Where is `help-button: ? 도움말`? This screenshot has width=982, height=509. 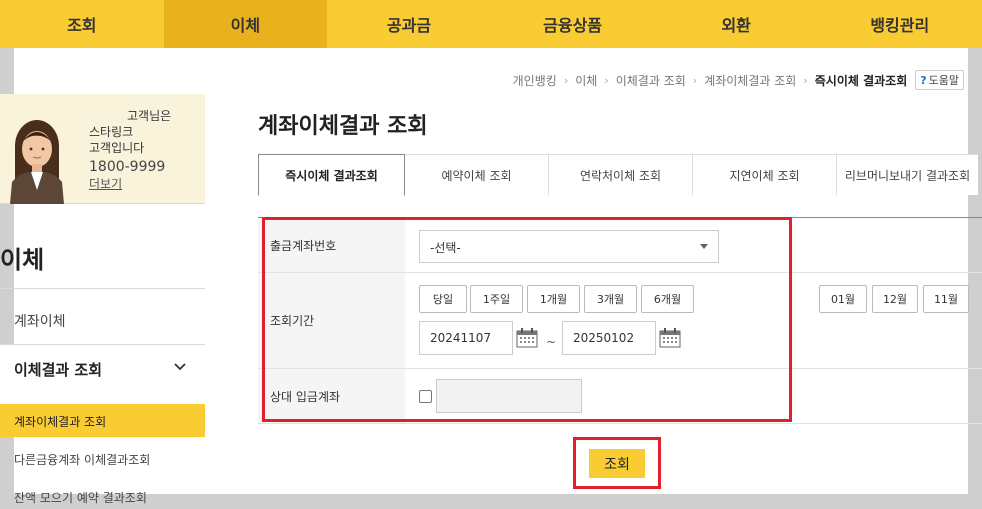
help-button: ? 도움말 is located at coordinates (939, 80).